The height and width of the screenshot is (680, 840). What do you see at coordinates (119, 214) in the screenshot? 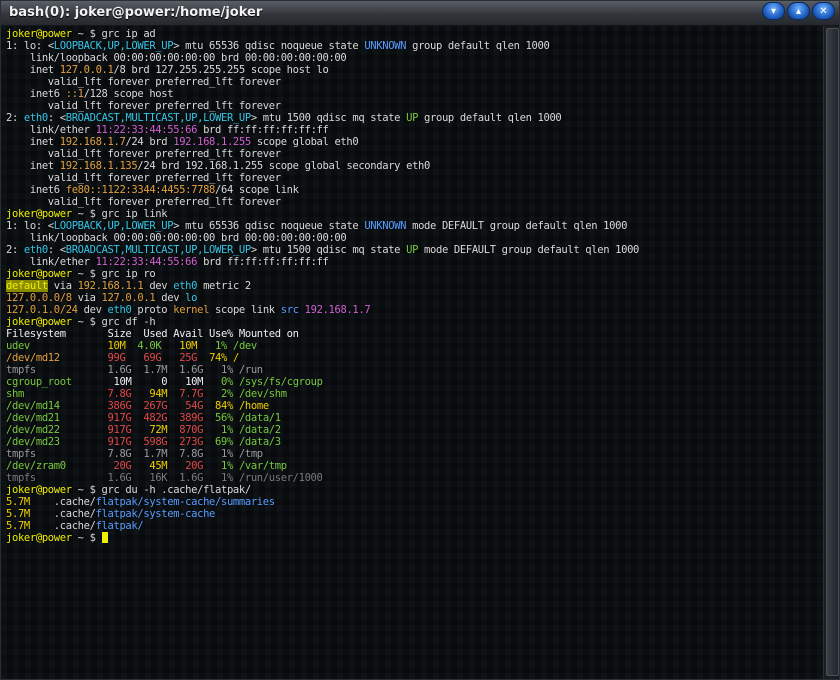
I see `terminal-text: ~ $ grc ip link` at bounding box center [119, 214].